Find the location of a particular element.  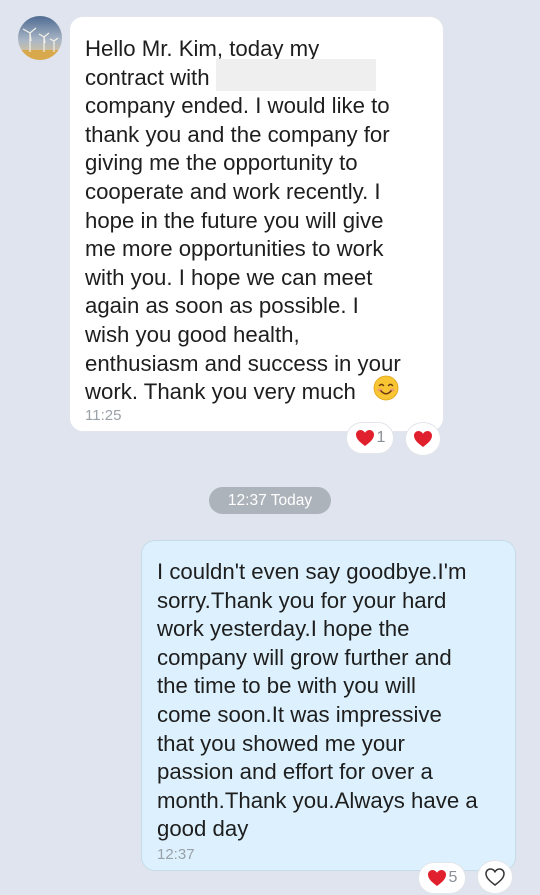

outgoing-reaction-count: 5 is located at coordinates (453, 877).